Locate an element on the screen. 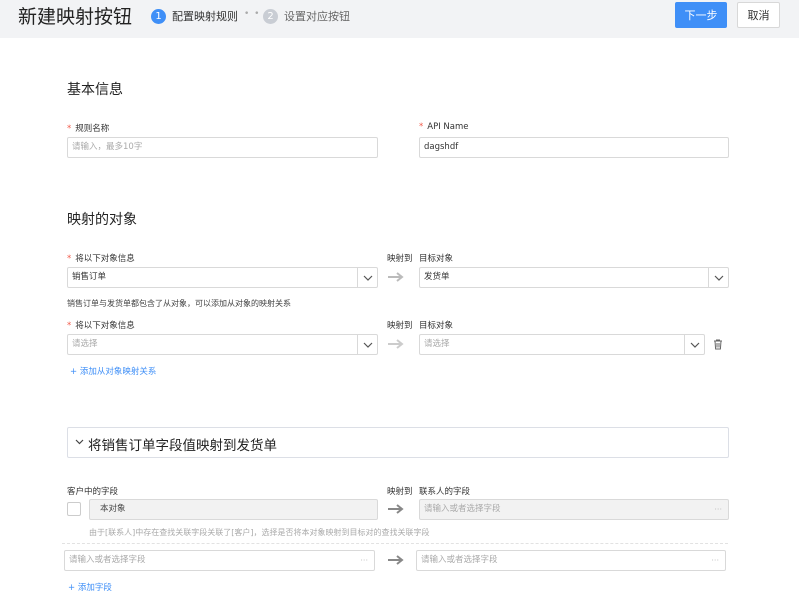 This screenshot has height=613, width=799. source-object-label-text: 将以下对象信息 is located at coordinates (105, 259).